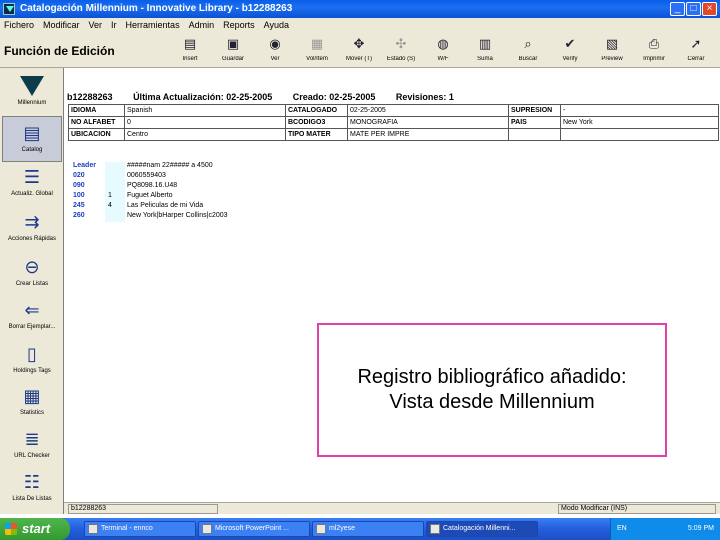 The height and width of the screenshot is (540, 720). I want to click on start-button: start, so click(35, 529).